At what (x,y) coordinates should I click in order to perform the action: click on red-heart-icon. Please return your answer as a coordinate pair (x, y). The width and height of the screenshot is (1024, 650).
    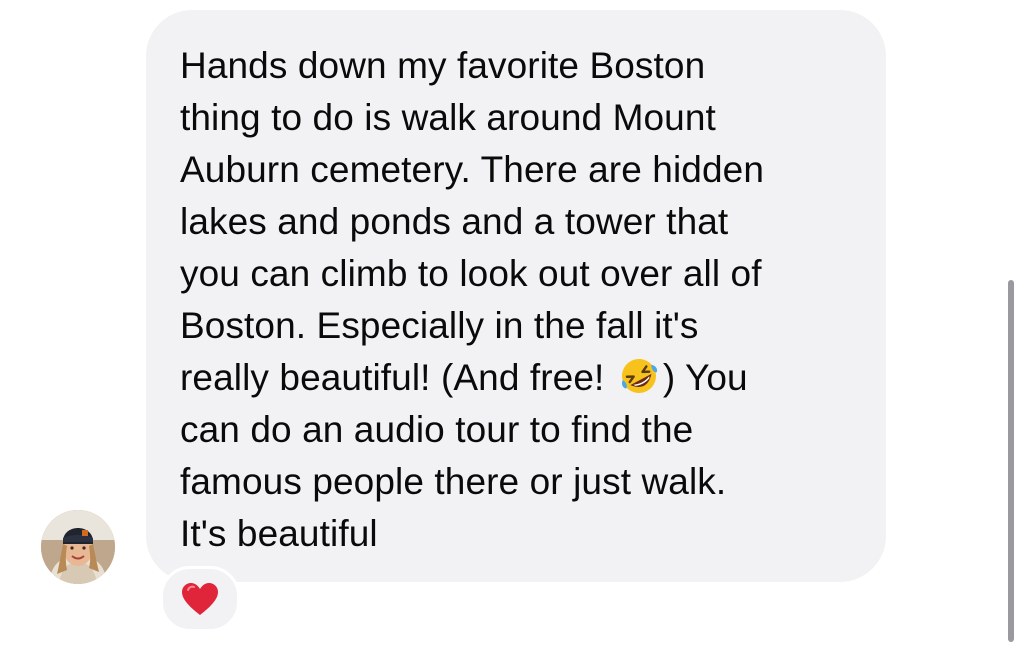
    Looking at the image, I should click on (200, 599).